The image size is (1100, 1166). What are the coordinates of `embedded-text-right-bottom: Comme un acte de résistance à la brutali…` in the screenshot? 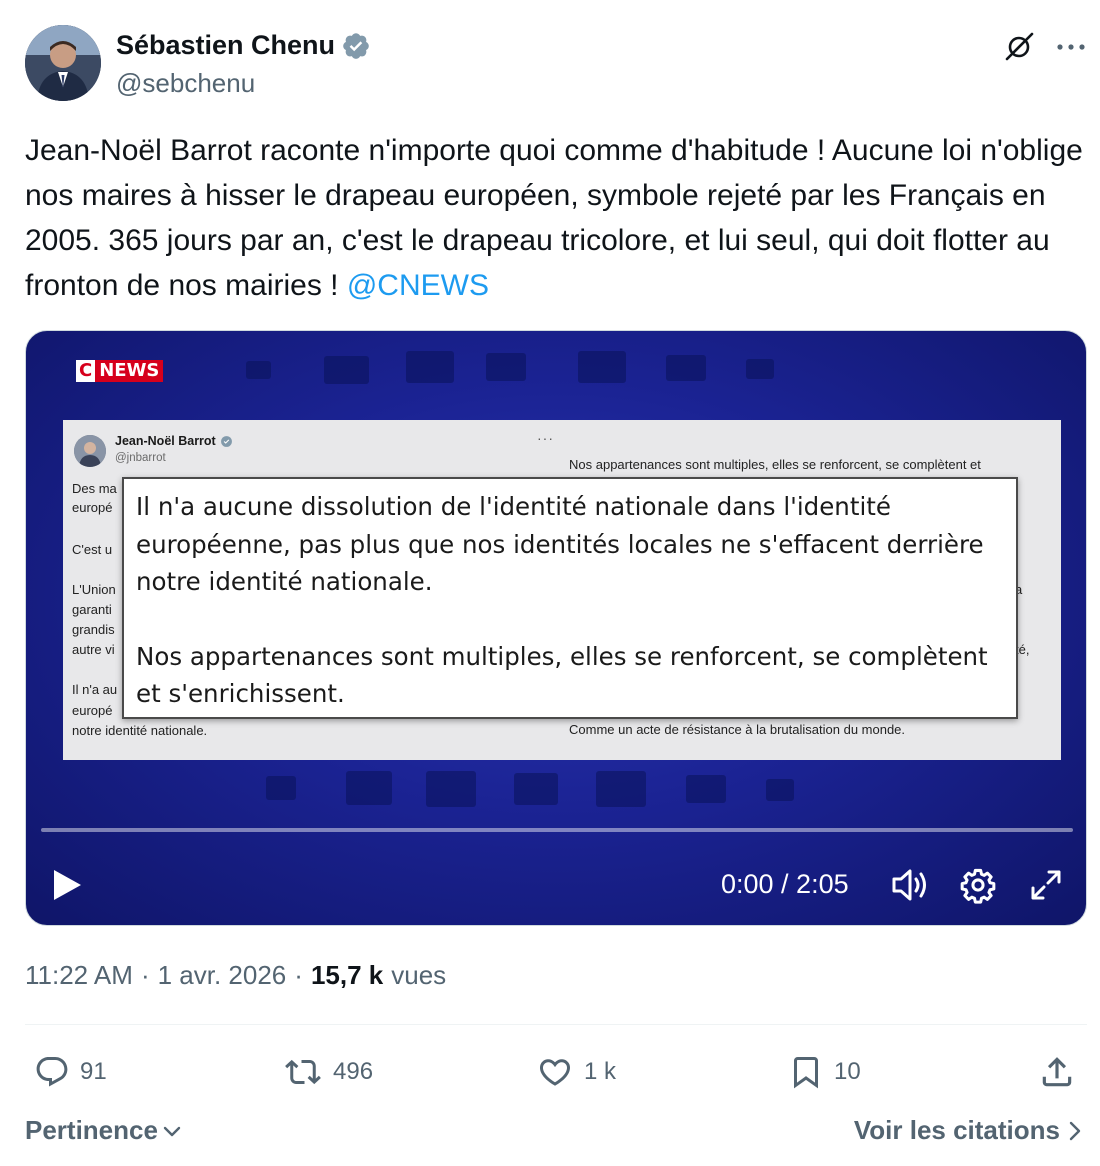 It's located at (737, 729).